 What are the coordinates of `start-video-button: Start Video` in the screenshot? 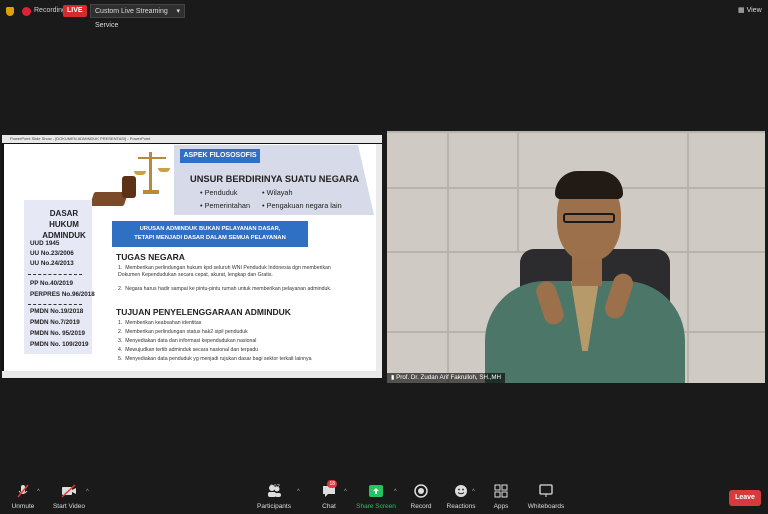 It's located at (69, 497).